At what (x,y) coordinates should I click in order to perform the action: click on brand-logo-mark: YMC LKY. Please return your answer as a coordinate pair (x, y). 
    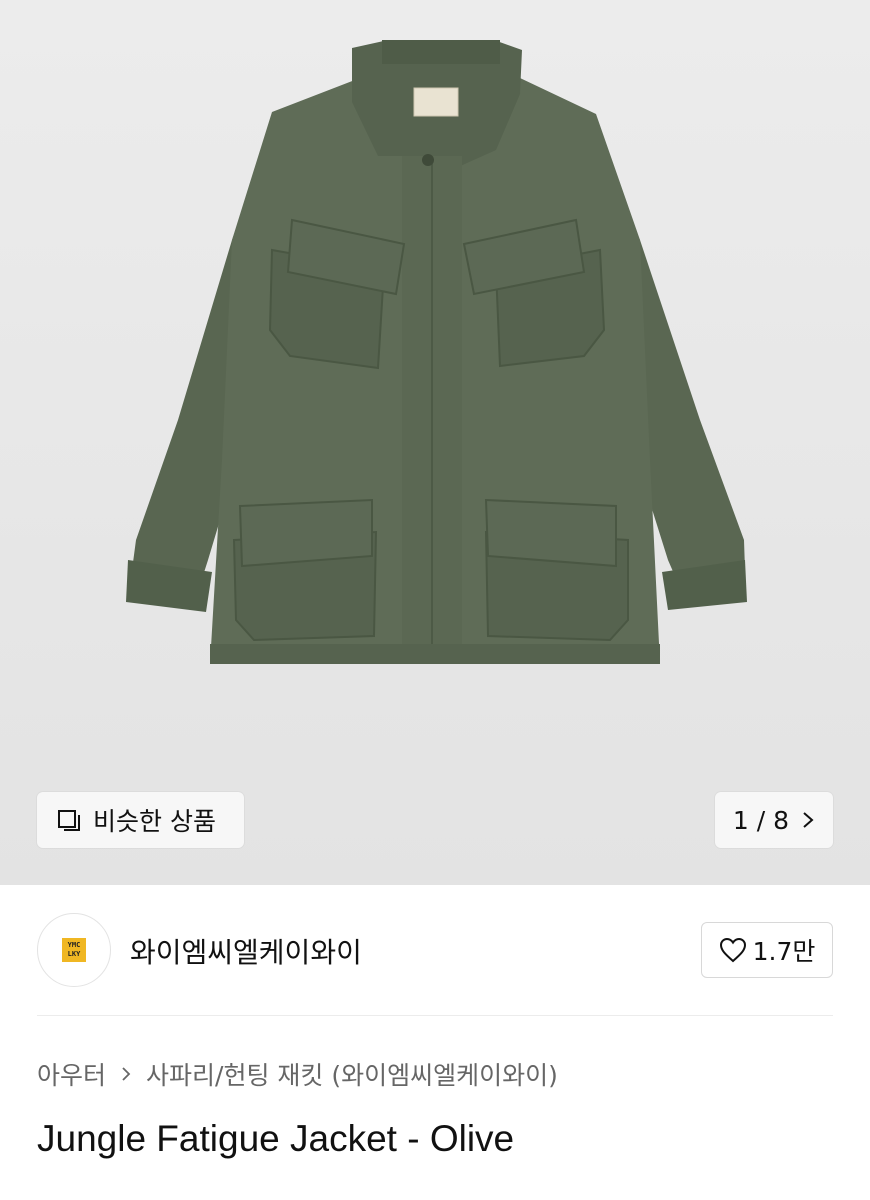
    Looking at the image, I should click on (74, 950).